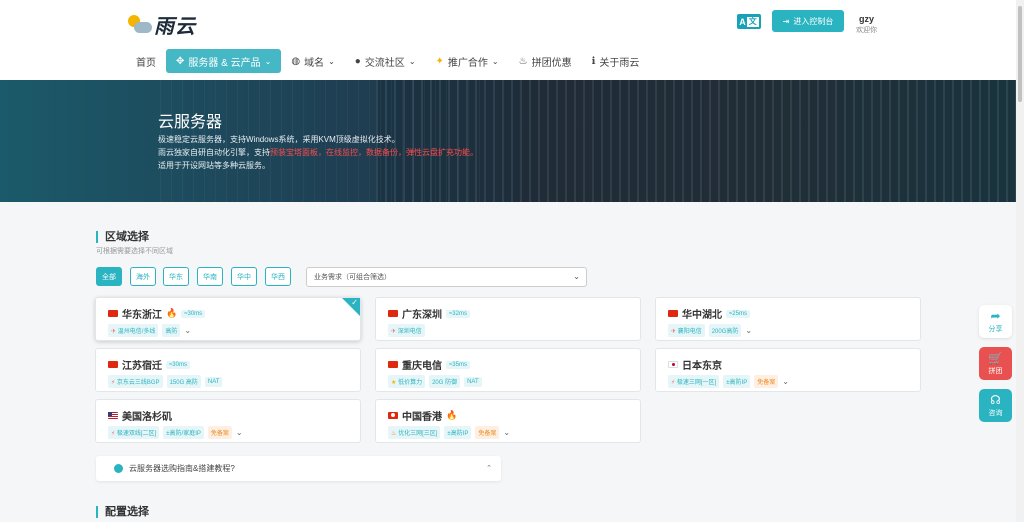 This screenshot has height=522, width=1024. I want to click on region-tag: ⚡ 极速双线[二区], so click(134, 432).